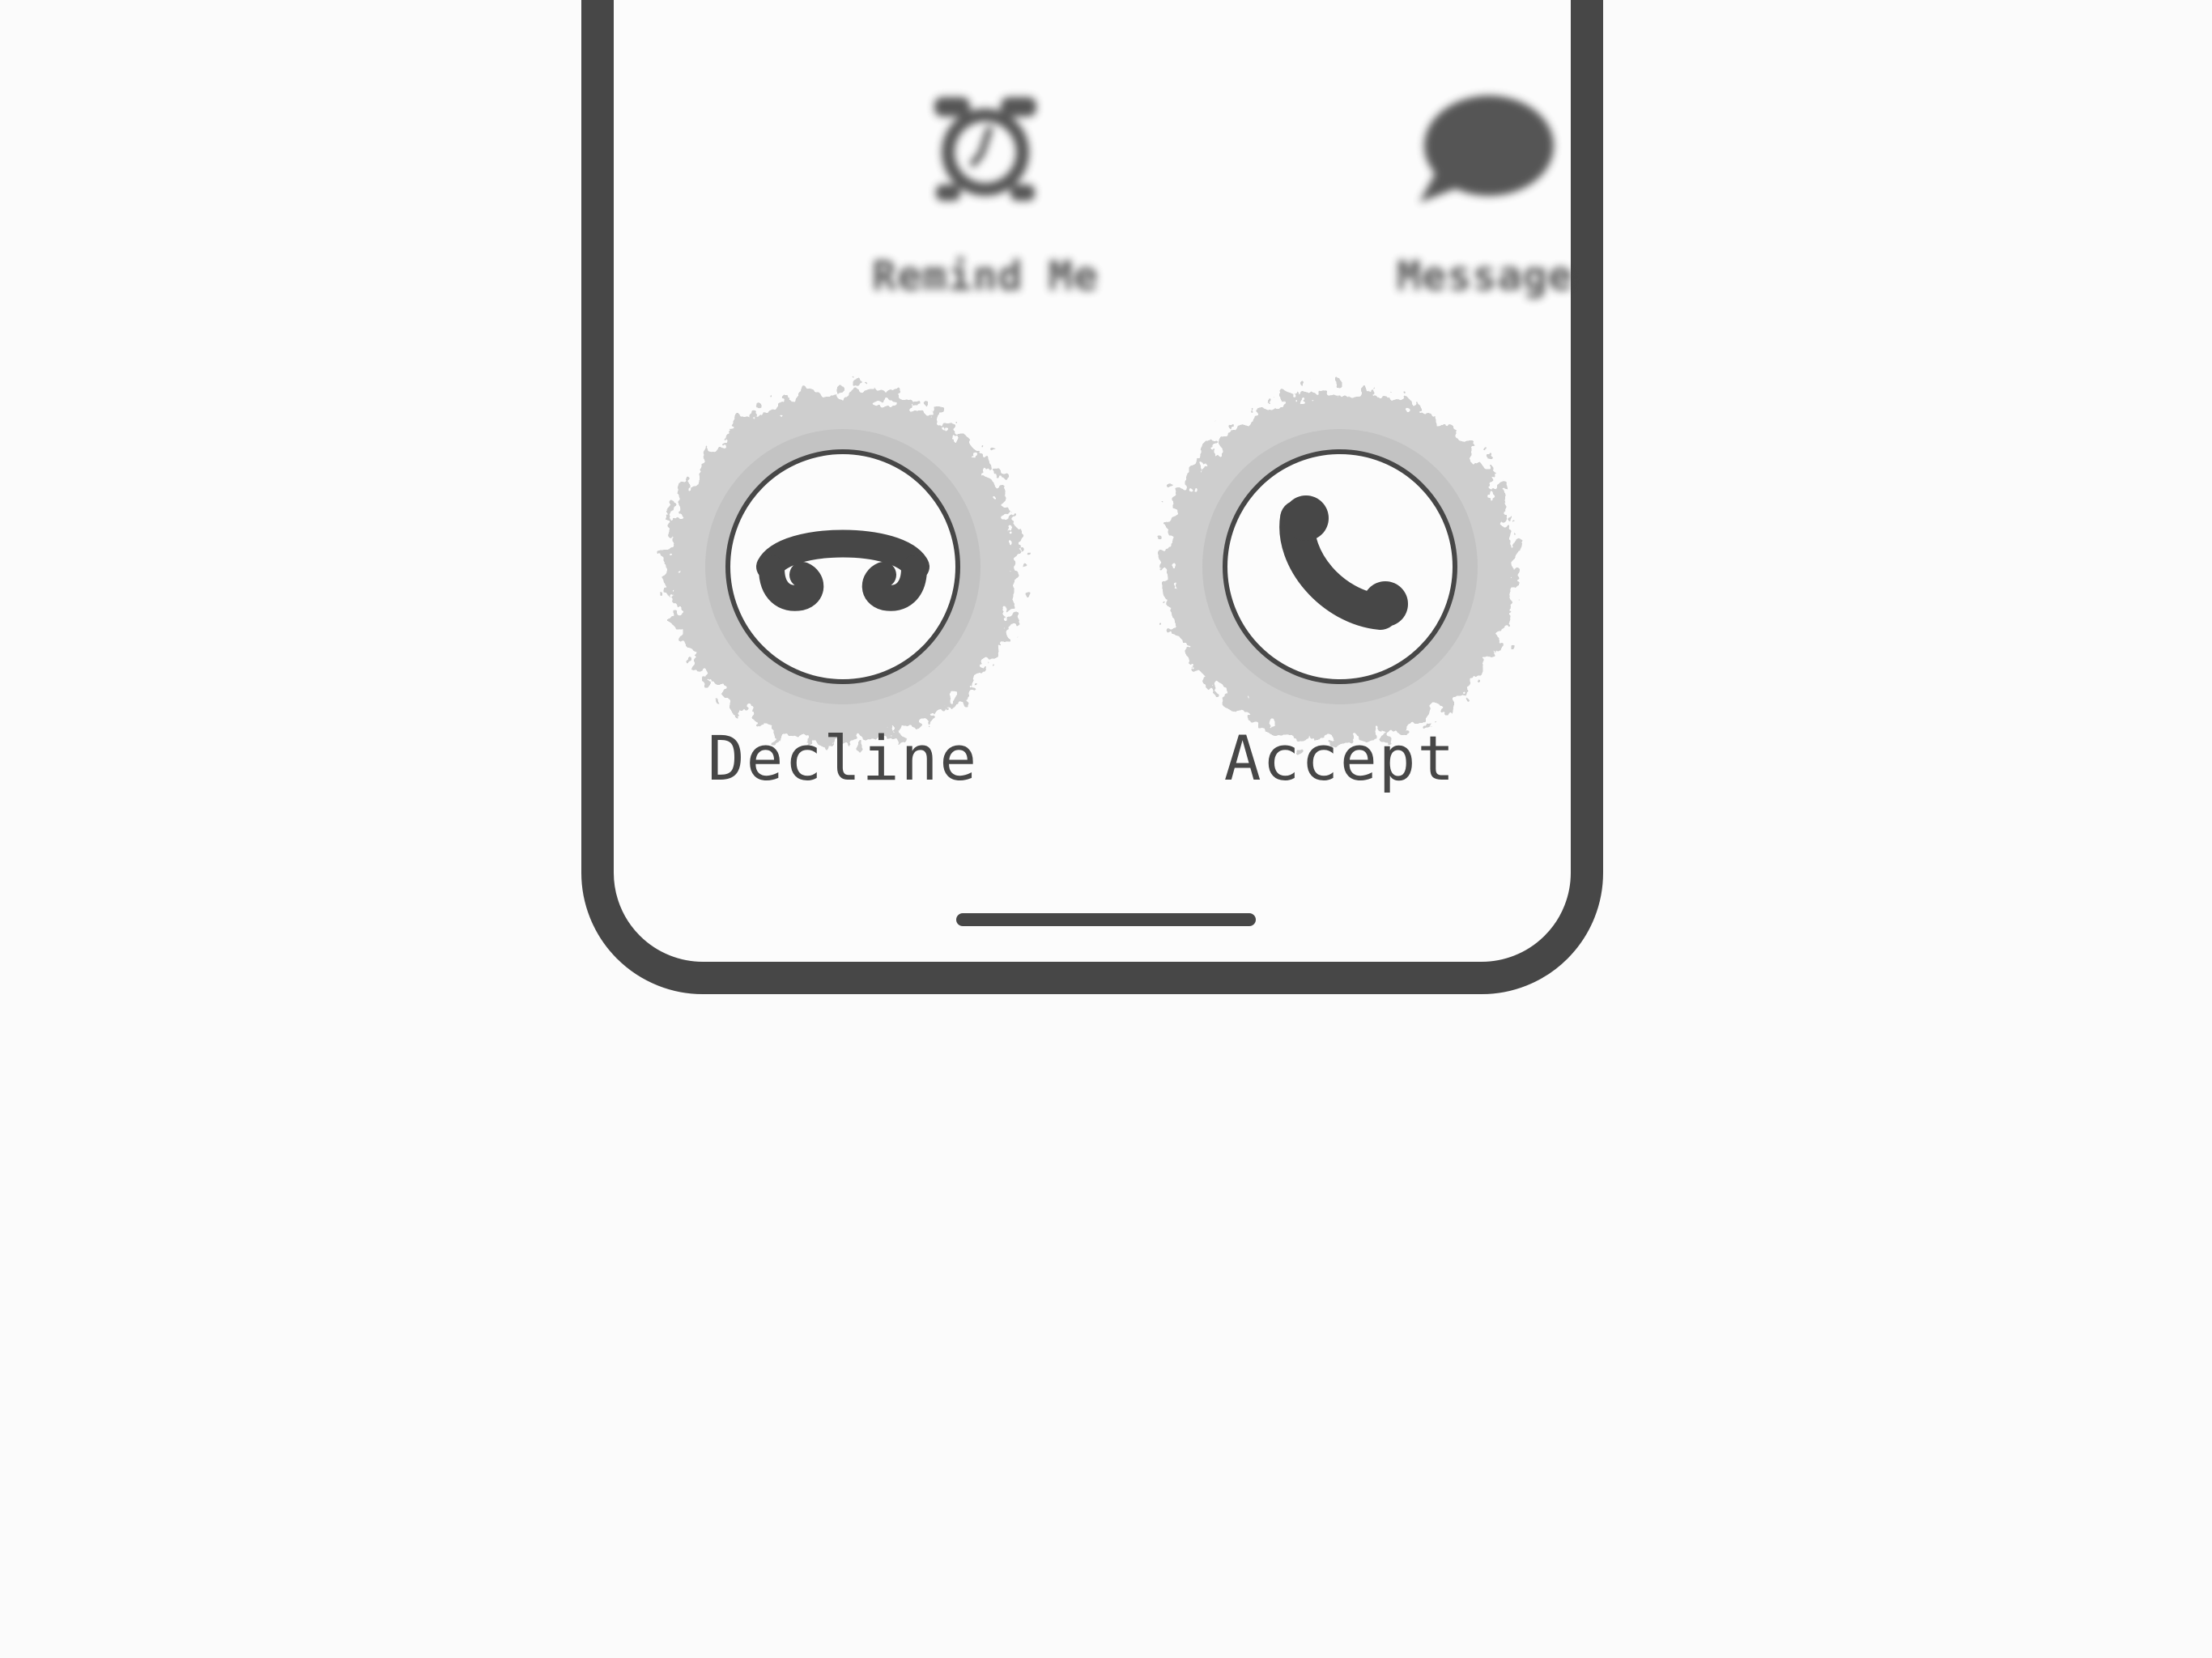  Describe the element at coordinates (986, 276) in the screenshot. I see `remind-me-label: Remind Me` at that location.